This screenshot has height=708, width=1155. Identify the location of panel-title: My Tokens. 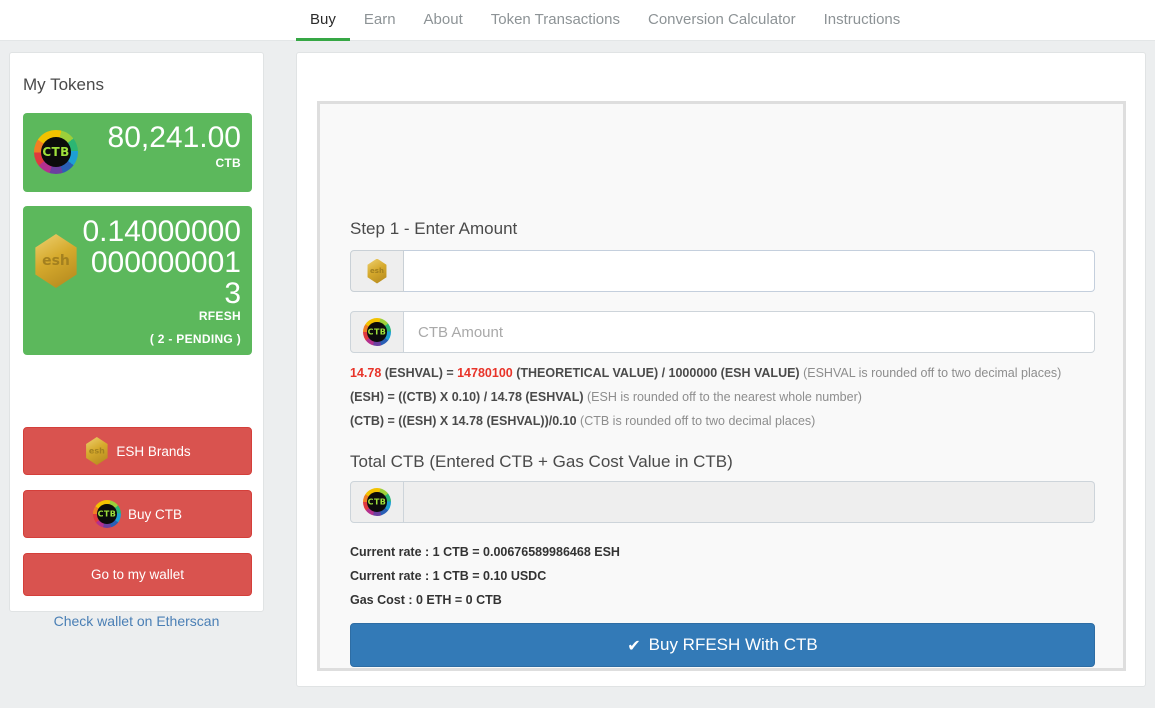
(63, 84).